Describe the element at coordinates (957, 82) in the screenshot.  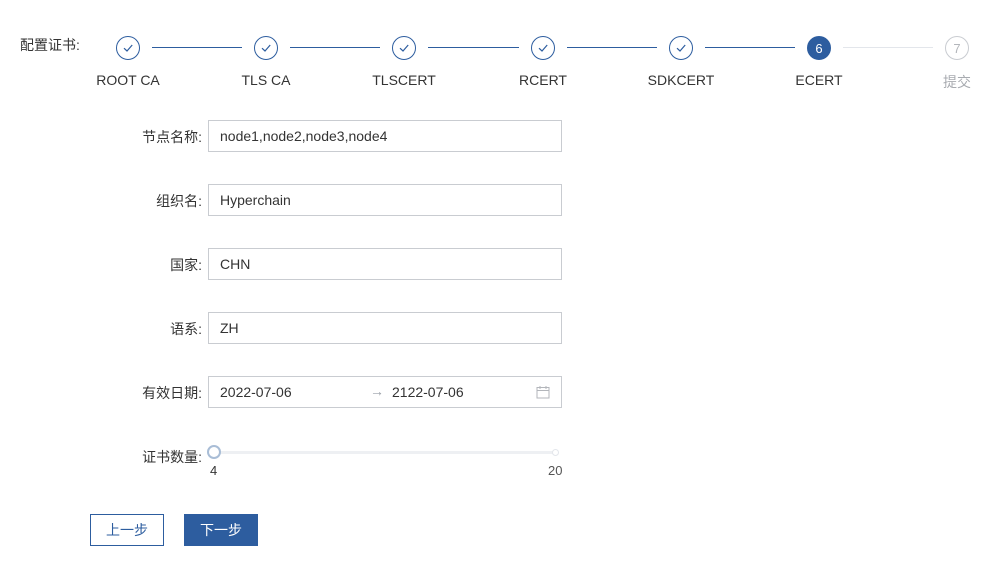
I see `step-title-submit: 提交` at that location.